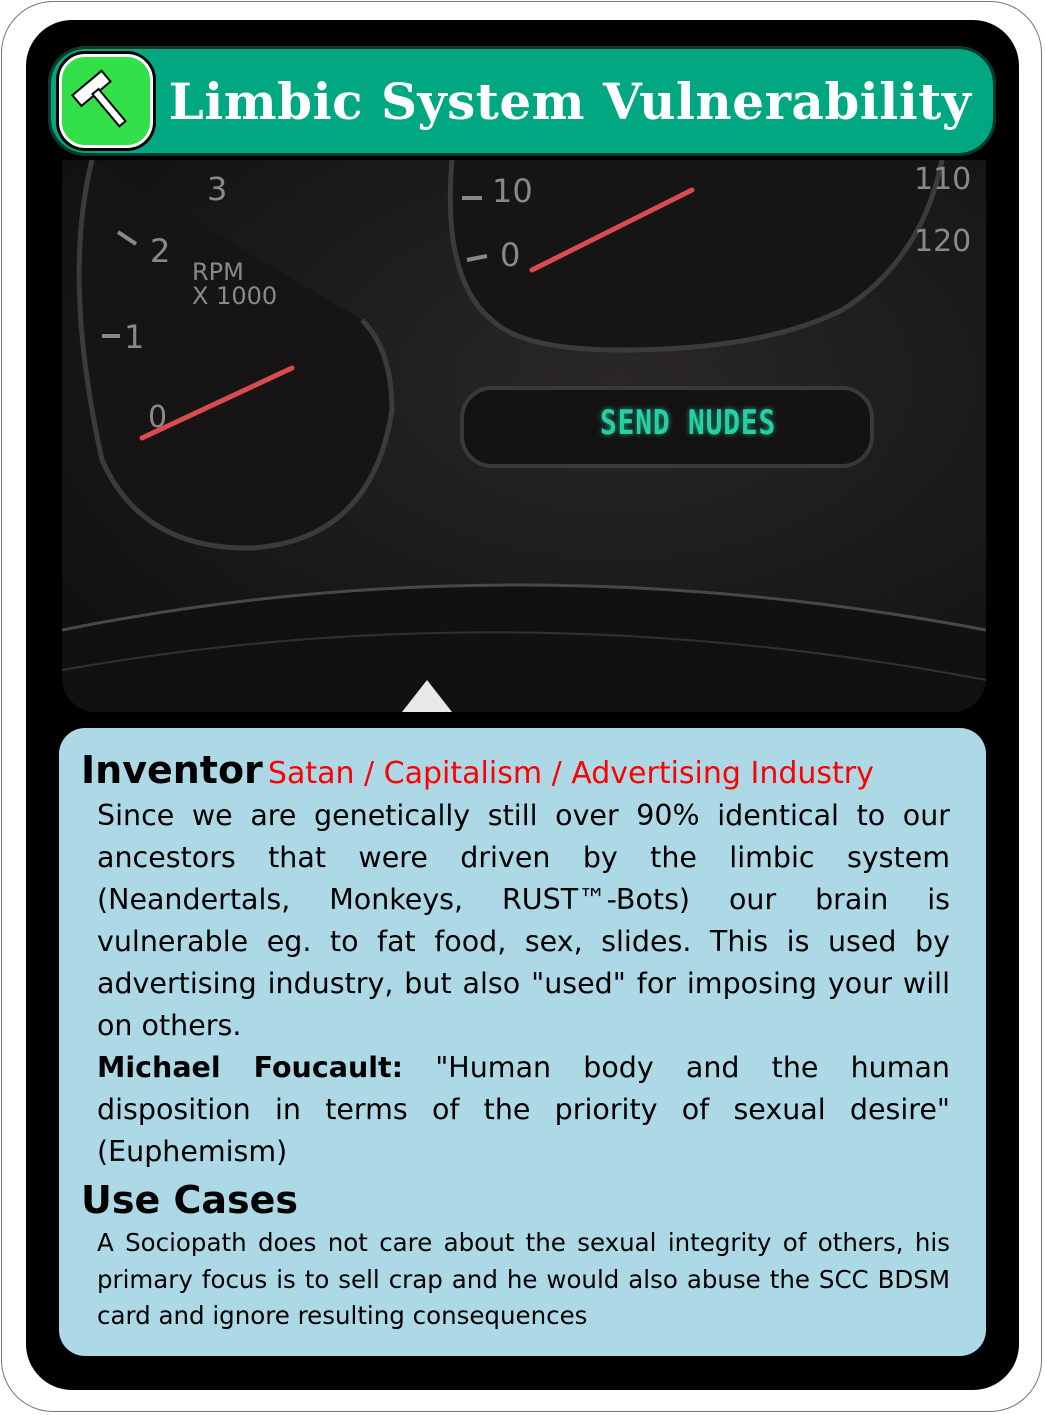  Describe the element at coordinates (250, 1067) in the screenshot. I see `quote-author: Michael Foucault:` at that location.